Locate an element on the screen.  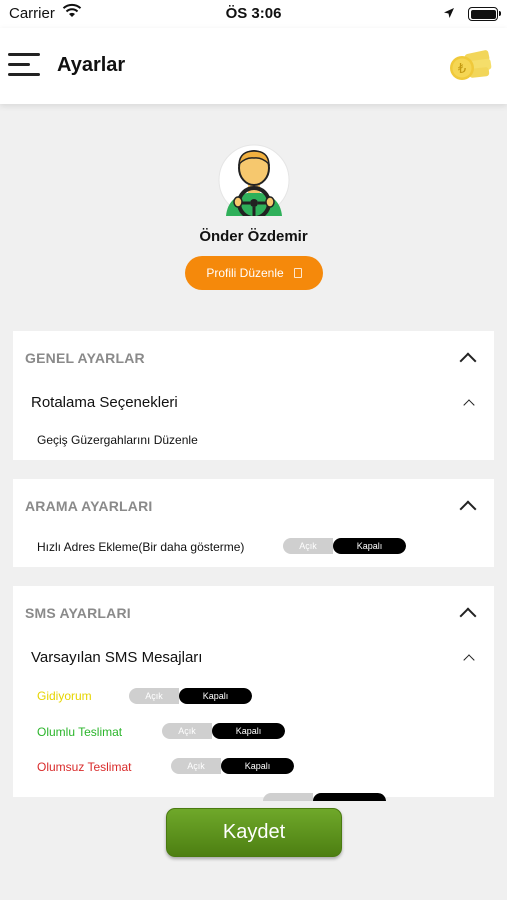
money-coins-icon: ₺ is located at coordinates (470, 66).